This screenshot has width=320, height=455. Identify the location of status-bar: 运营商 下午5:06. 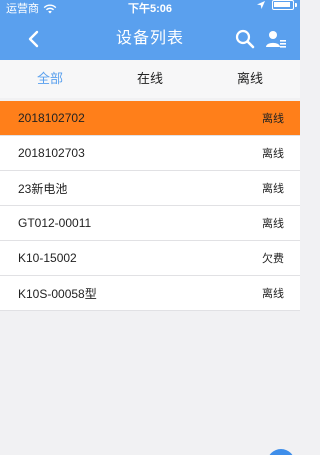
(150, 9).